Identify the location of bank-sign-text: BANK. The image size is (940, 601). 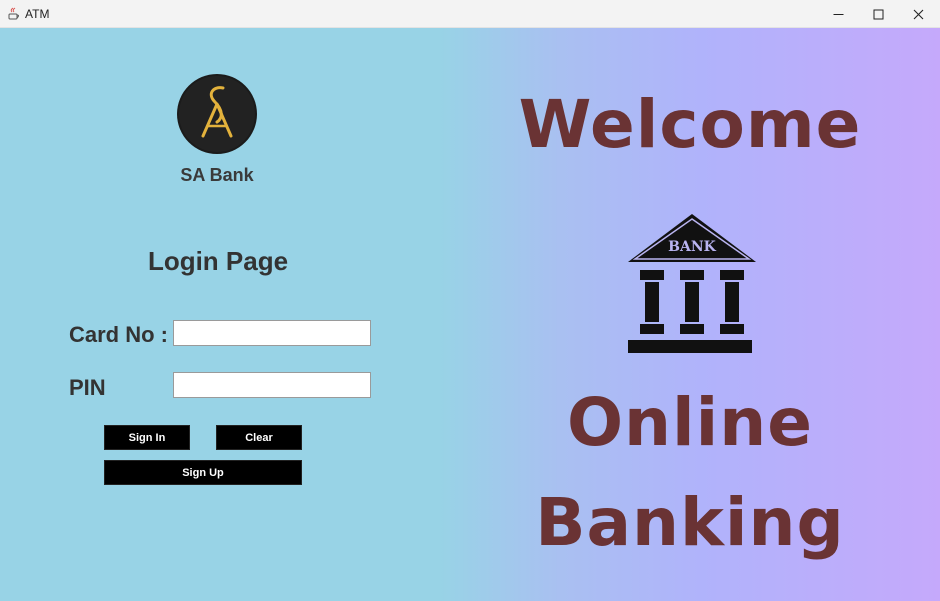
(692, 247).